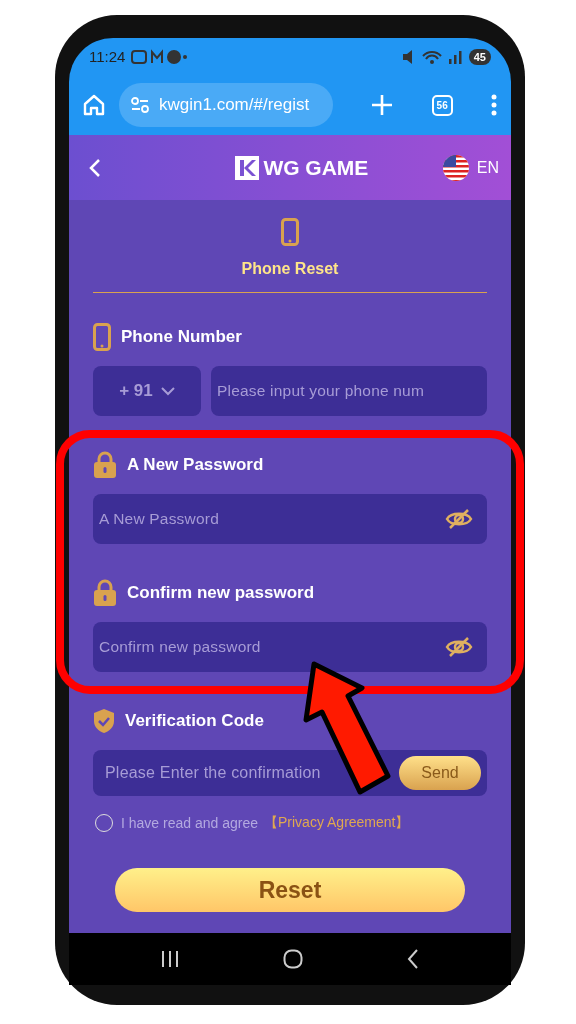 This screenshot has height=1024, width=576. What do you see at coordinates (337, 823) in the screenshot?
I see `privacy-agreement-link: 【Privacy Agreement】` at bounding box center [337, 823].